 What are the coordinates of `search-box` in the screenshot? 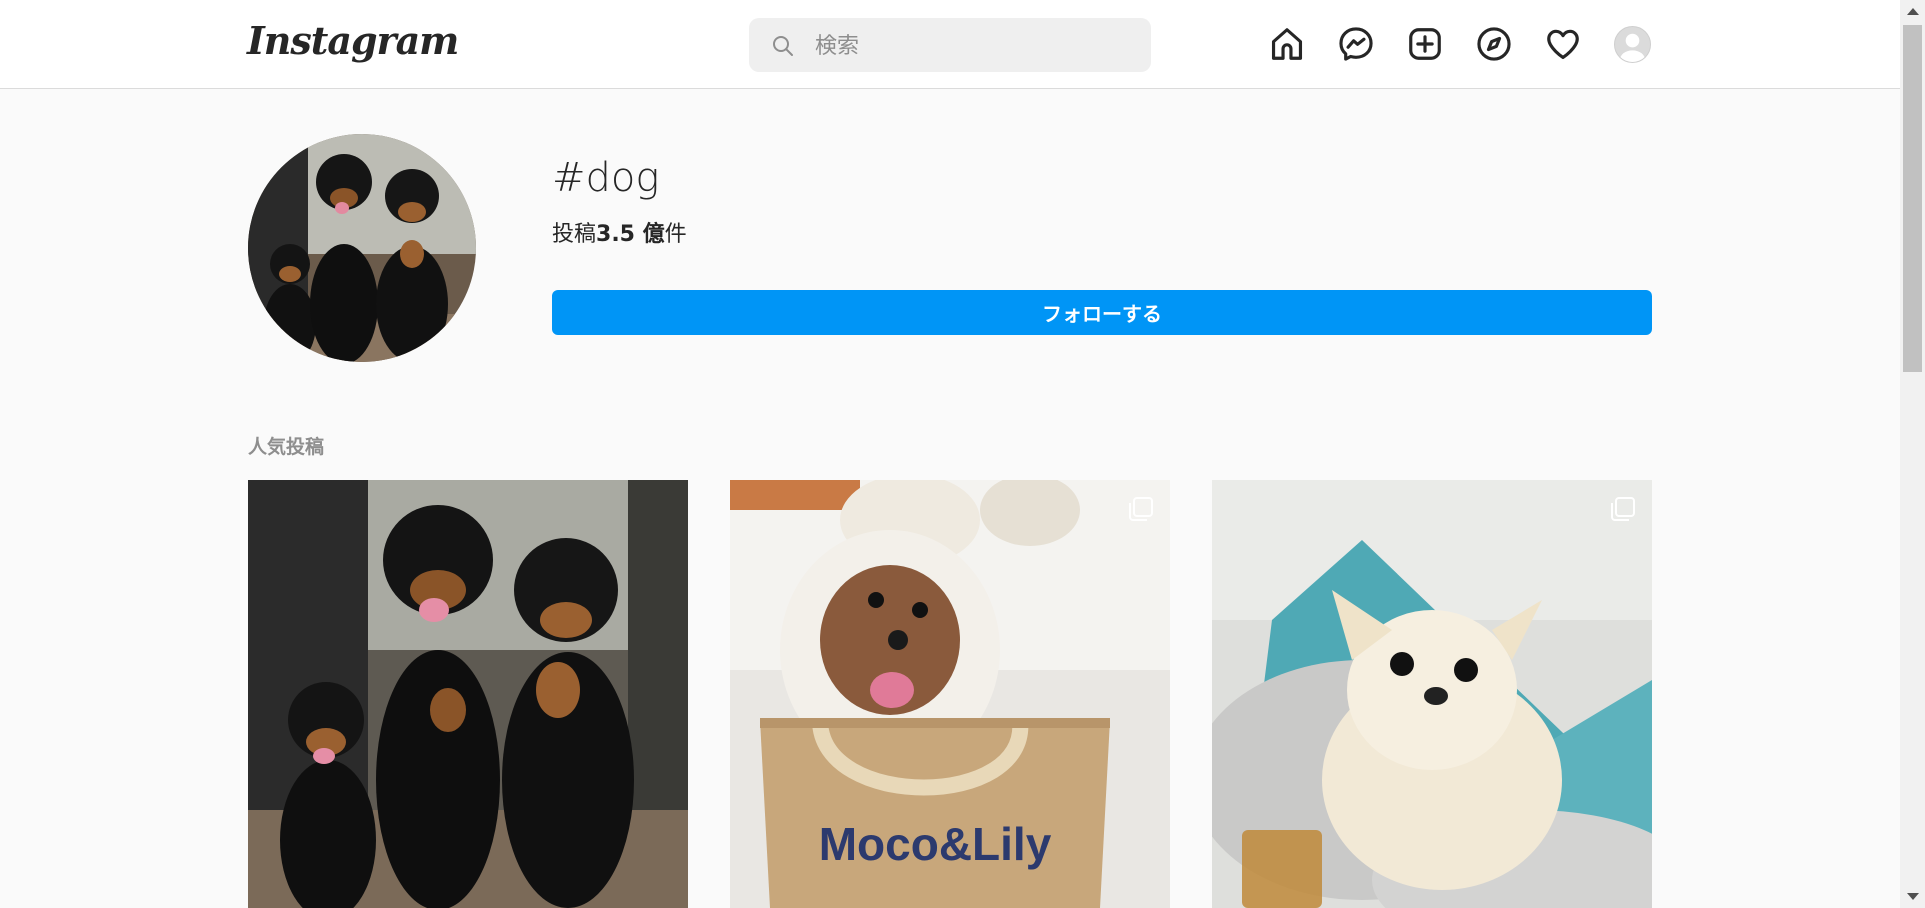 It's located at (950, 46).